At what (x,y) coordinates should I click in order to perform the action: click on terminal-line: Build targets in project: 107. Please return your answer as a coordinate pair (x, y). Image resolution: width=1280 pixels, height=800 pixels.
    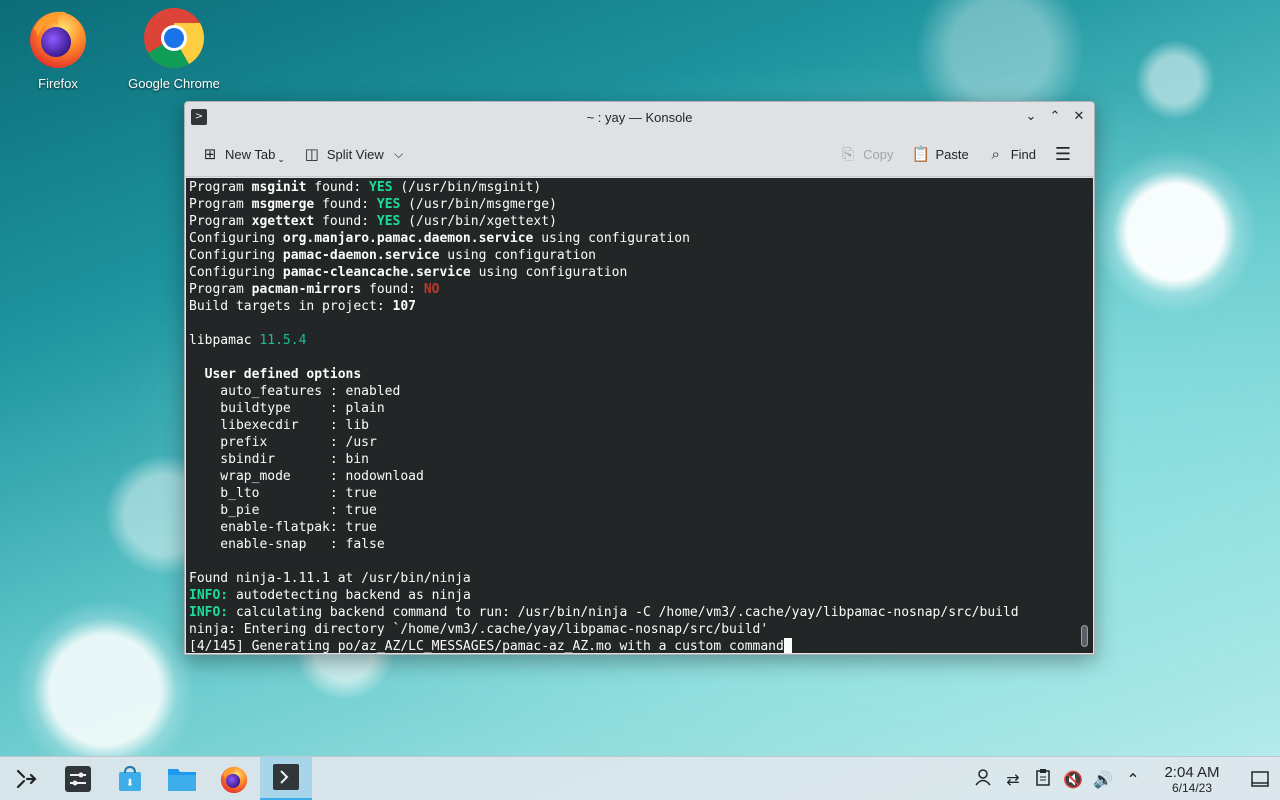
    Looking at the image, I should click on (639, 306).